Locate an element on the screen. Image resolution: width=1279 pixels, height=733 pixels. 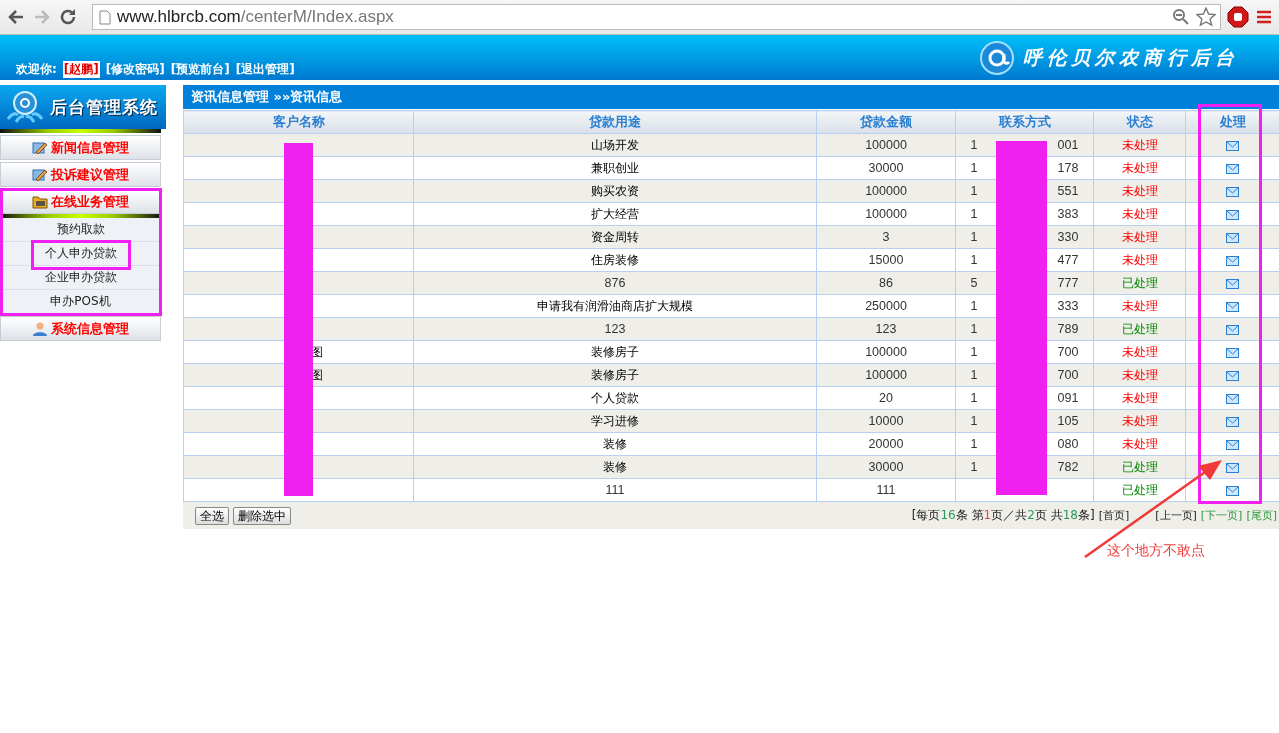
table-cell: 个人贷款 is located at coordinates (615, 398).